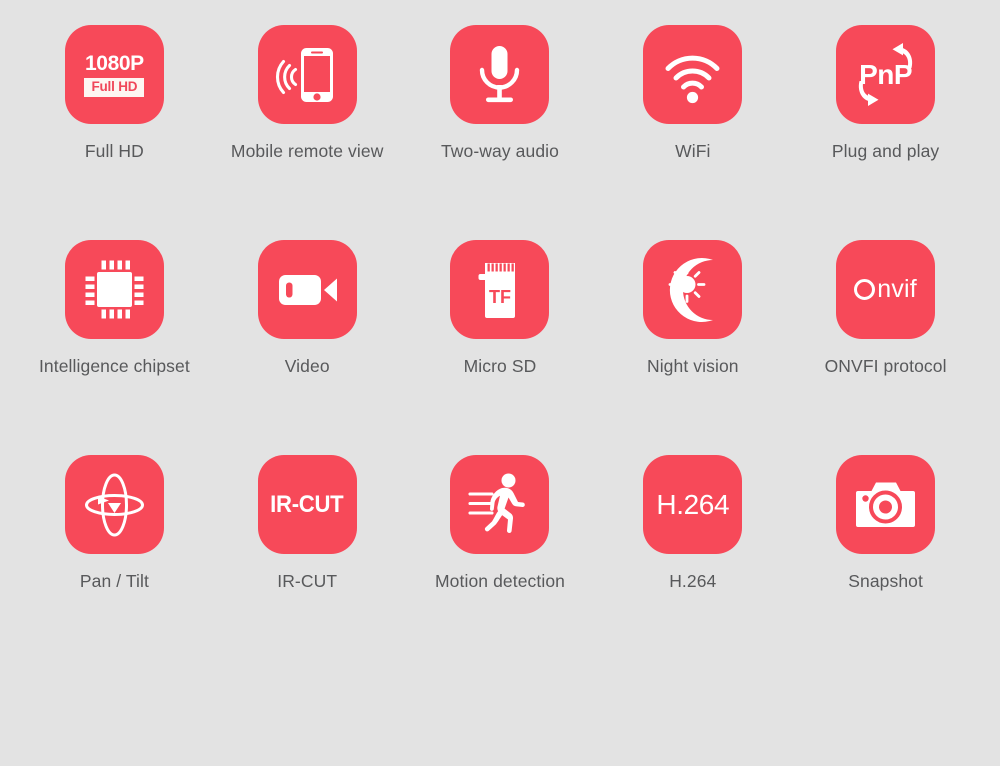  Describe the element at coordinates (500, 562) in the screenshot. I see `feature-item-motion-detection: Motion detection` at that location.